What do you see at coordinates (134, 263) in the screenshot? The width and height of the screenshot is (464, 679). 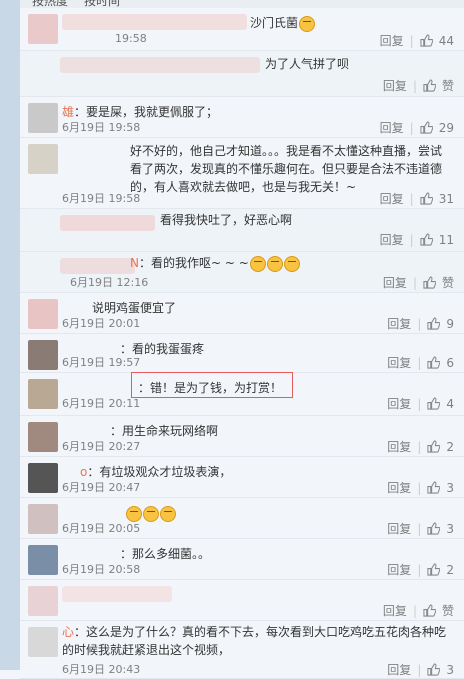 I see `user-name: N` at bounding box center [134, 263].